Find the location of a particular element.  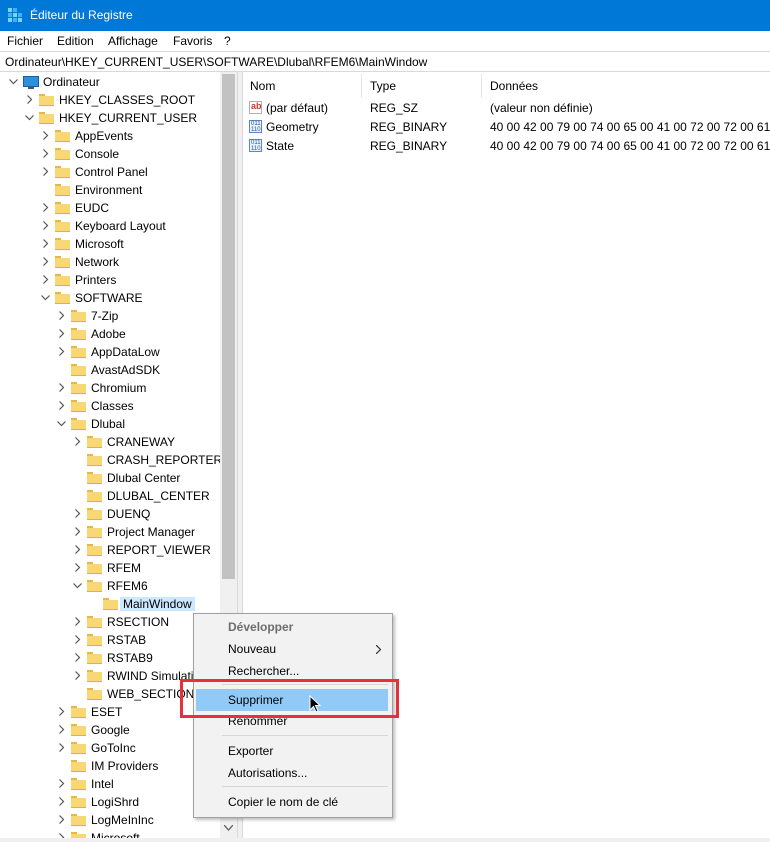

tree-item: HKEY_CLASSES_ROOT is located at coordinates (110, 100).